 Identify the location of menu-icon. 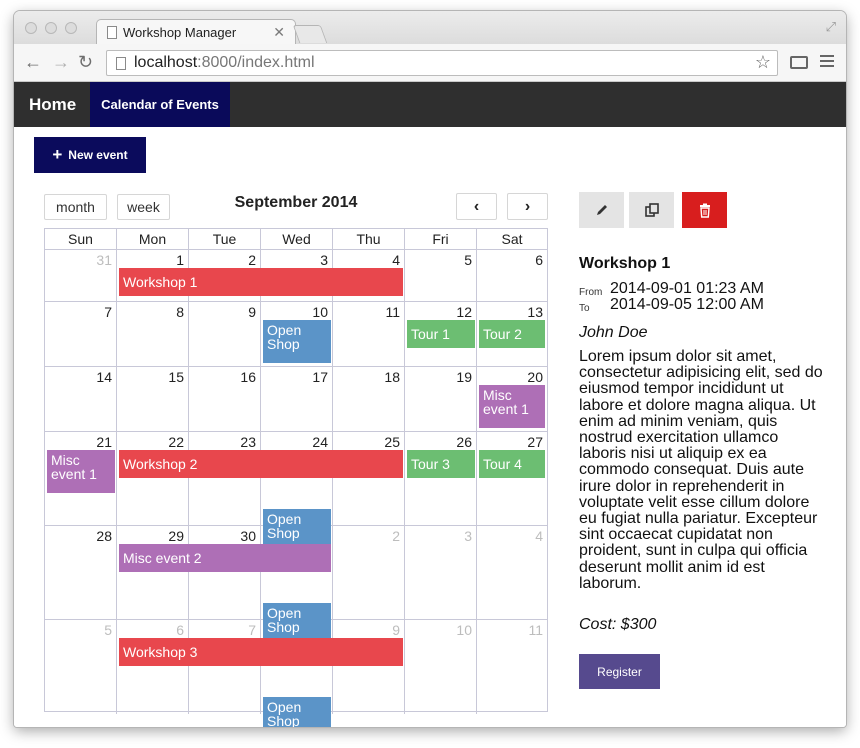
(827, 62).